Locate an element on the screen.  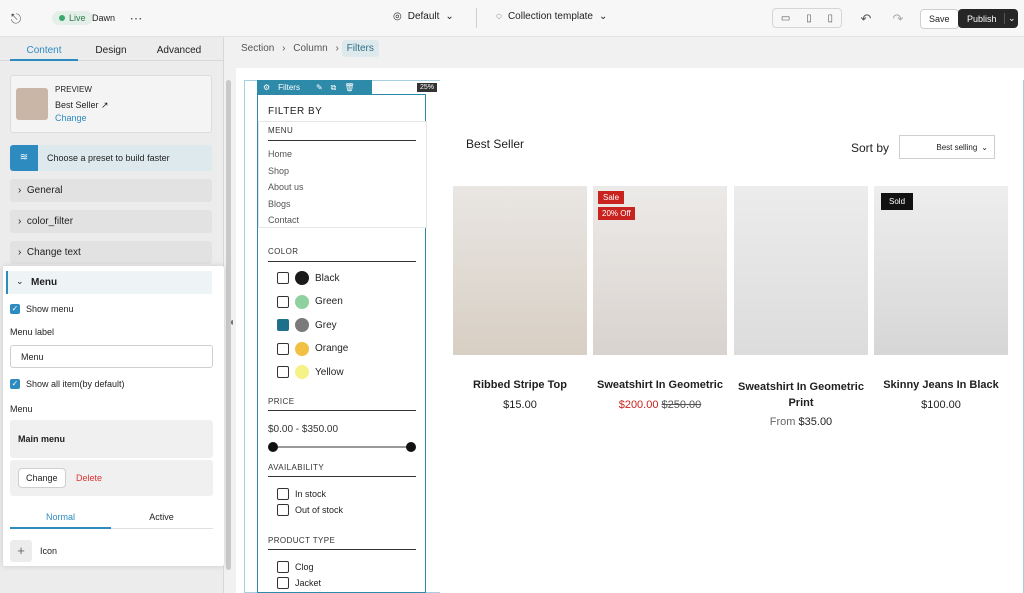
product-name: Skinny Jeans In Black is located at coordinates (941, 385).